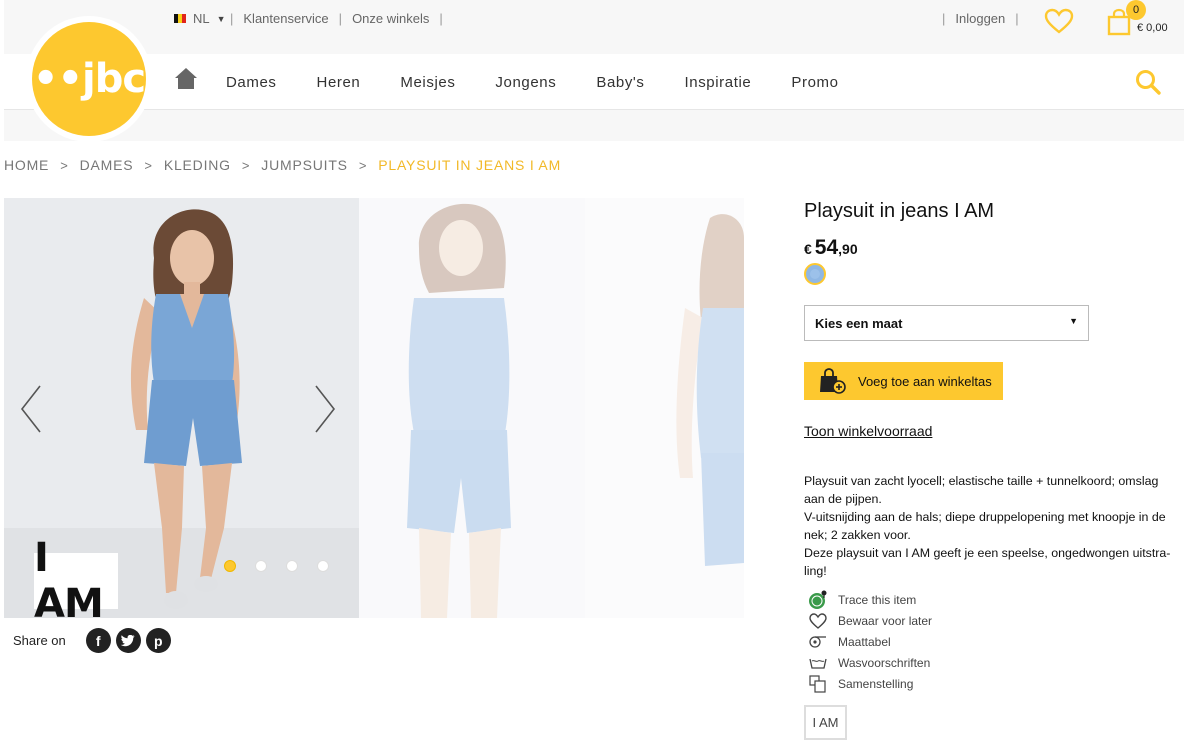  Describe the element at coordinates (180, 18) in the screenshot. I see `belgium-flag-icon` at that location.